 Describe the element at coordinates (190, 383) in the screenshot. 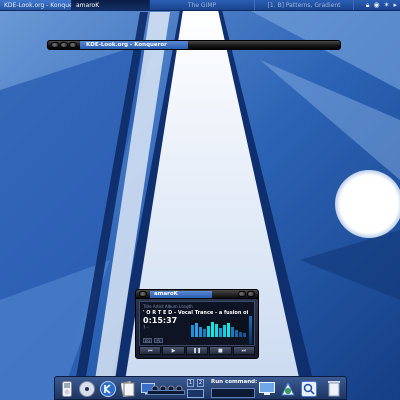

I see `desktop-pager-1: 1` at that location.